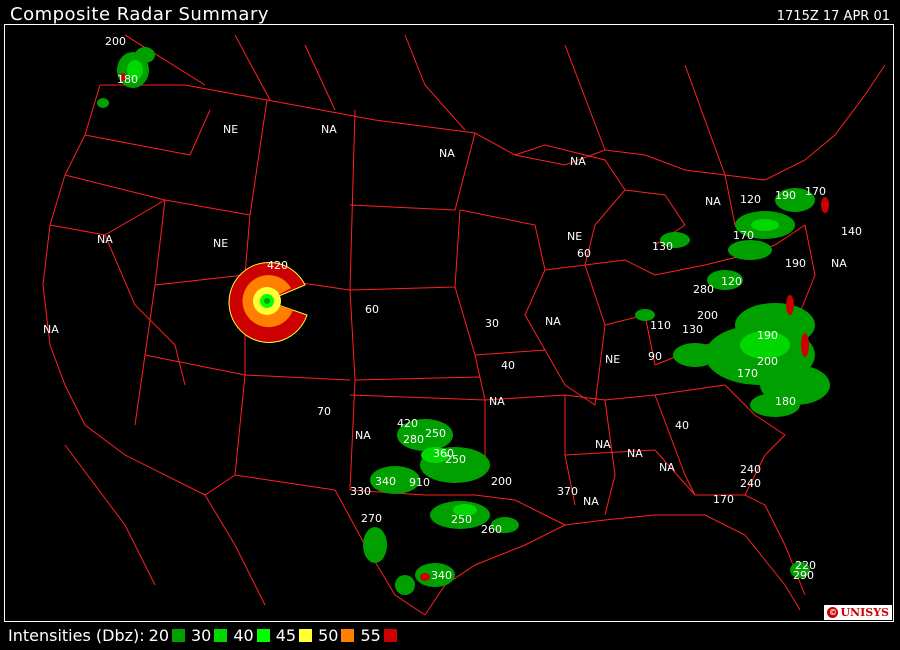 The height and width of the screenshot is (650, 900). I want to click on timestamp: 1715Z 17 APR 01, so click(833, 16).